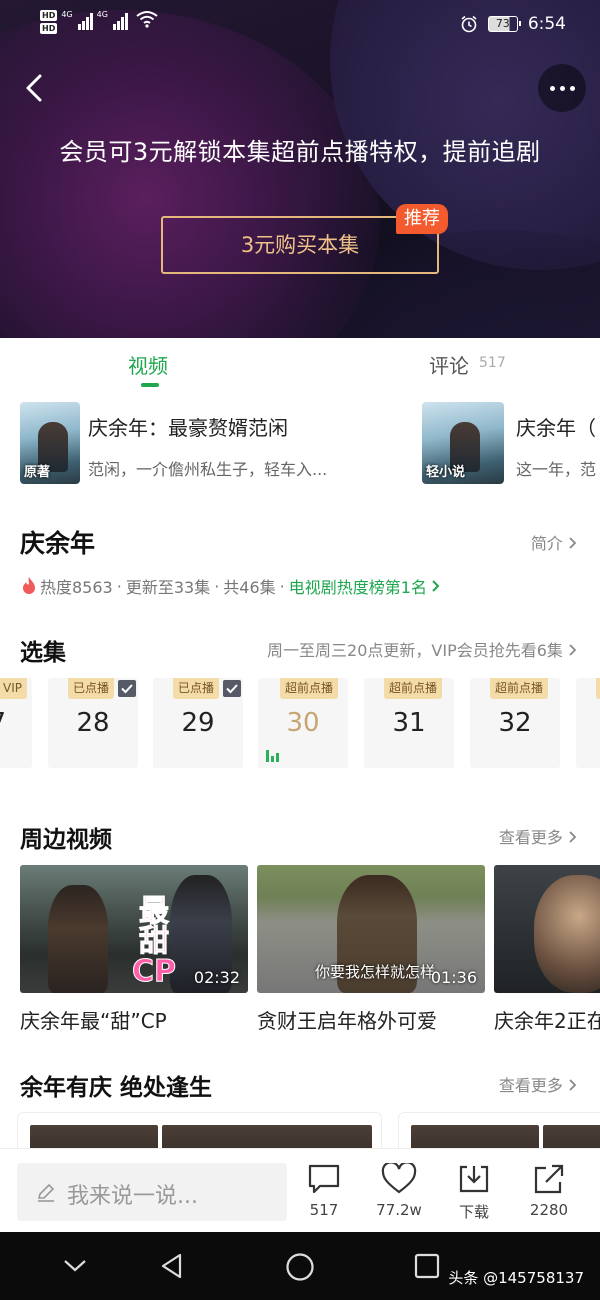  I want to click on video-card: 你要我怎样就怎样 01:36 贪财王启年格外可爱, so click(371, 949).